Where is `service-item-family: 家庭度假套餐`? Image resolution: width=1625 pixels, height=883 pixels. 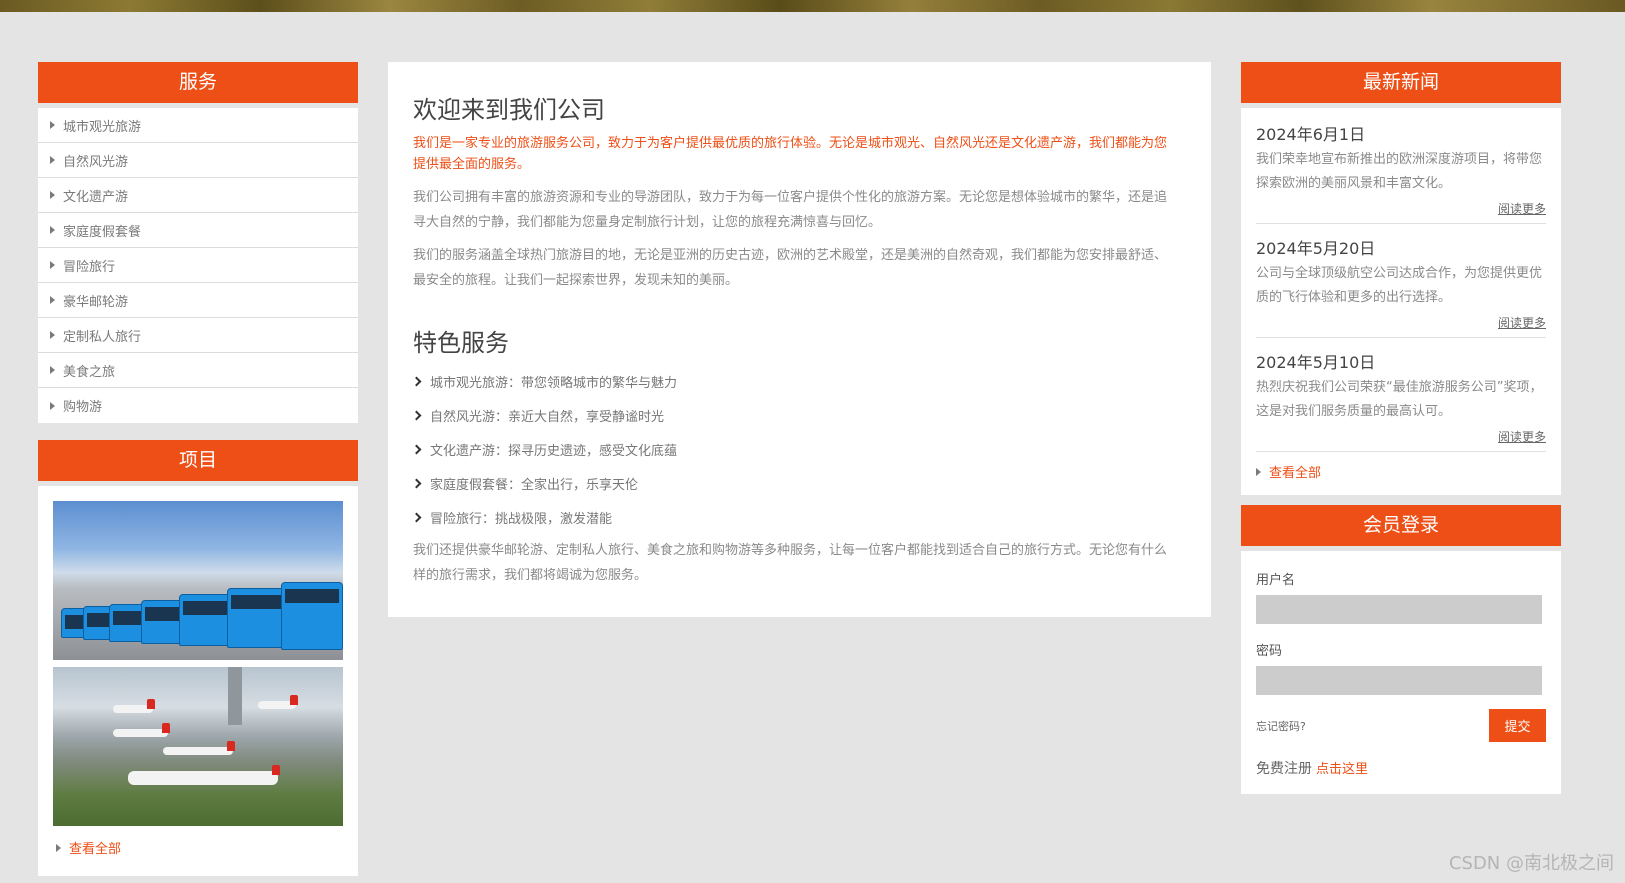 service-item-family: 家庭度假套餐 is located at coordinates (198, 230).